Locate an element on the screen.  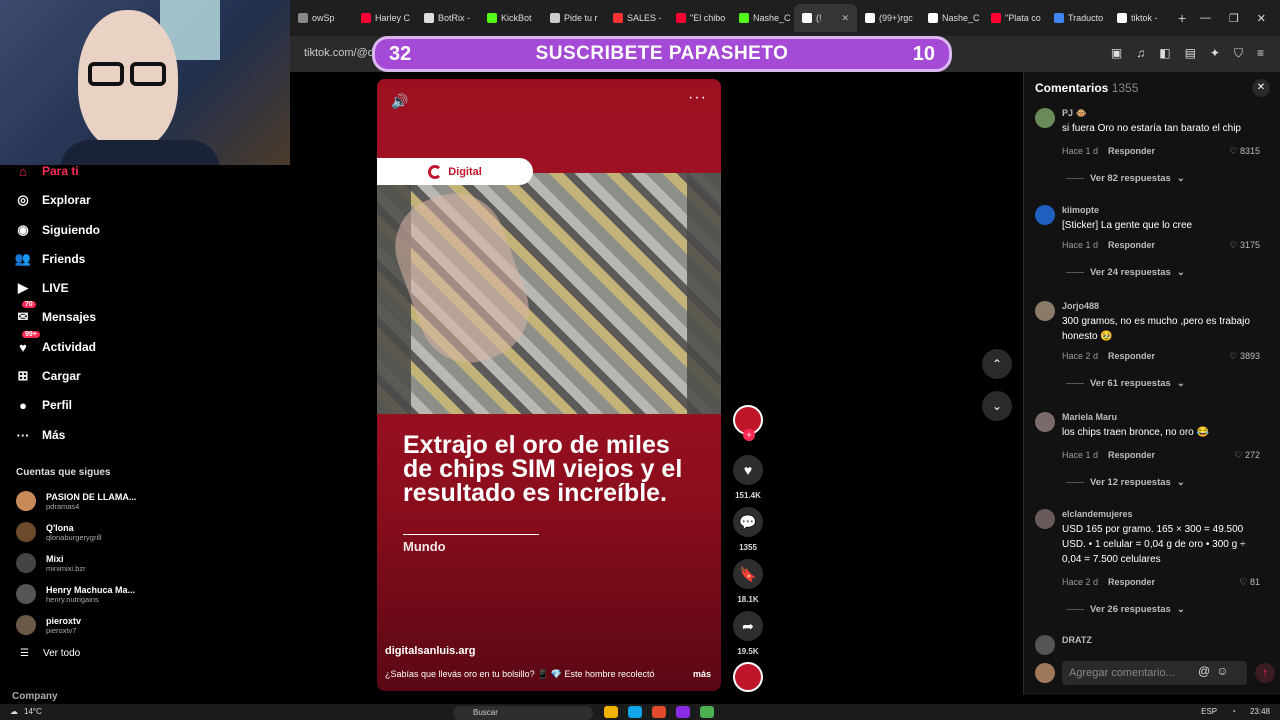
caption-more-button: más is located at coordinates (702, 674).